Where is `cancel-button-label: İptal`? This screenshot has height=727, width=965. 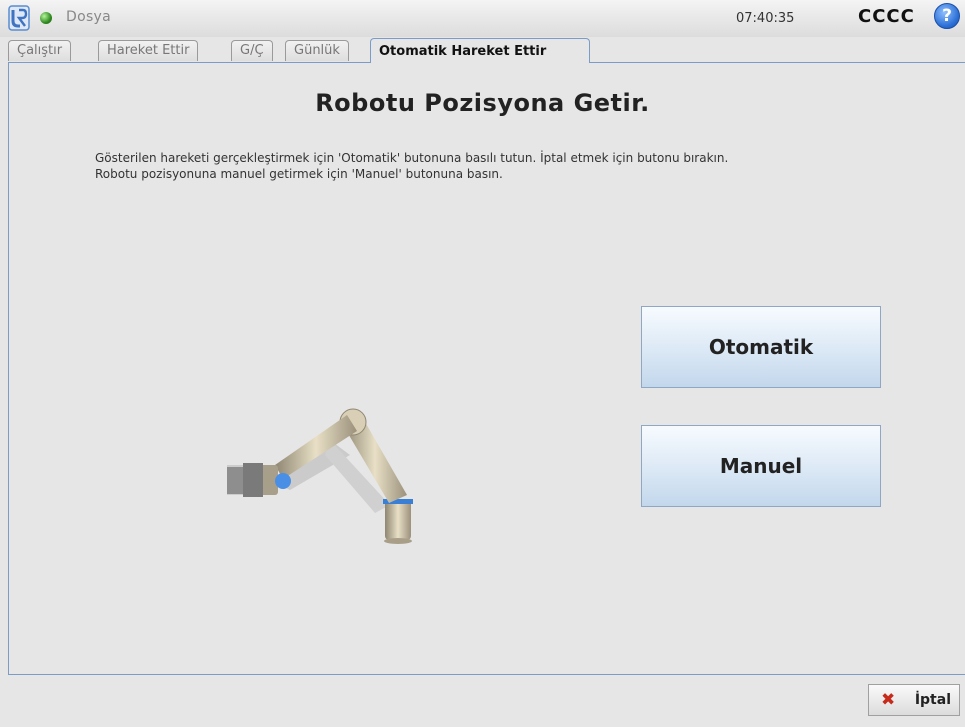 cancel-button-label: İptal is located at coordinates (932, 700).